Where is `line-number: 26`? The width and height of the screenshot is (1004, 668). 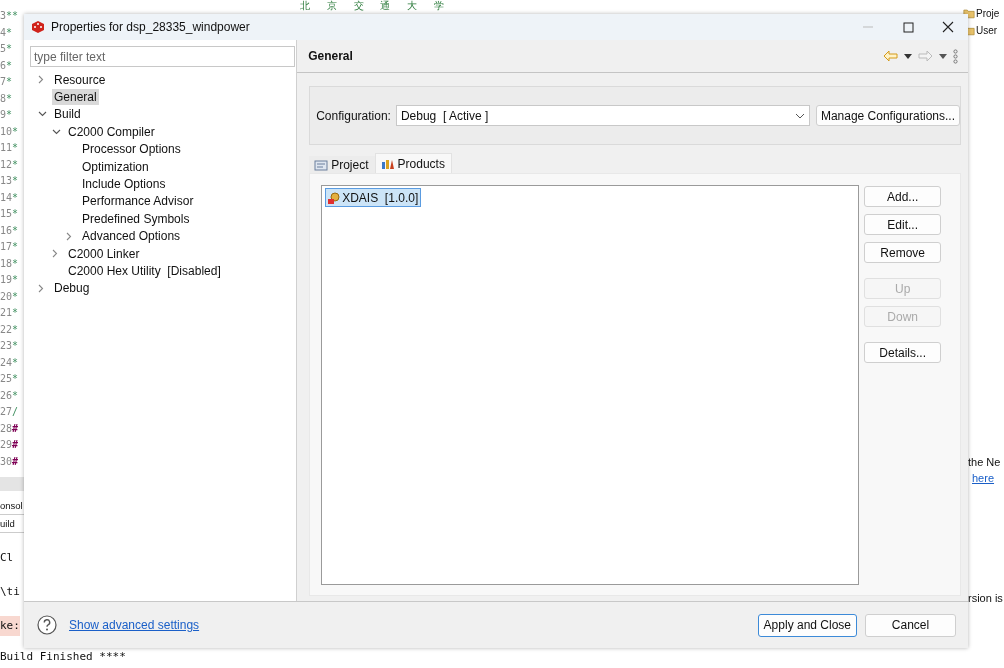
line-number: 26 is located at coordinates (6, 395).